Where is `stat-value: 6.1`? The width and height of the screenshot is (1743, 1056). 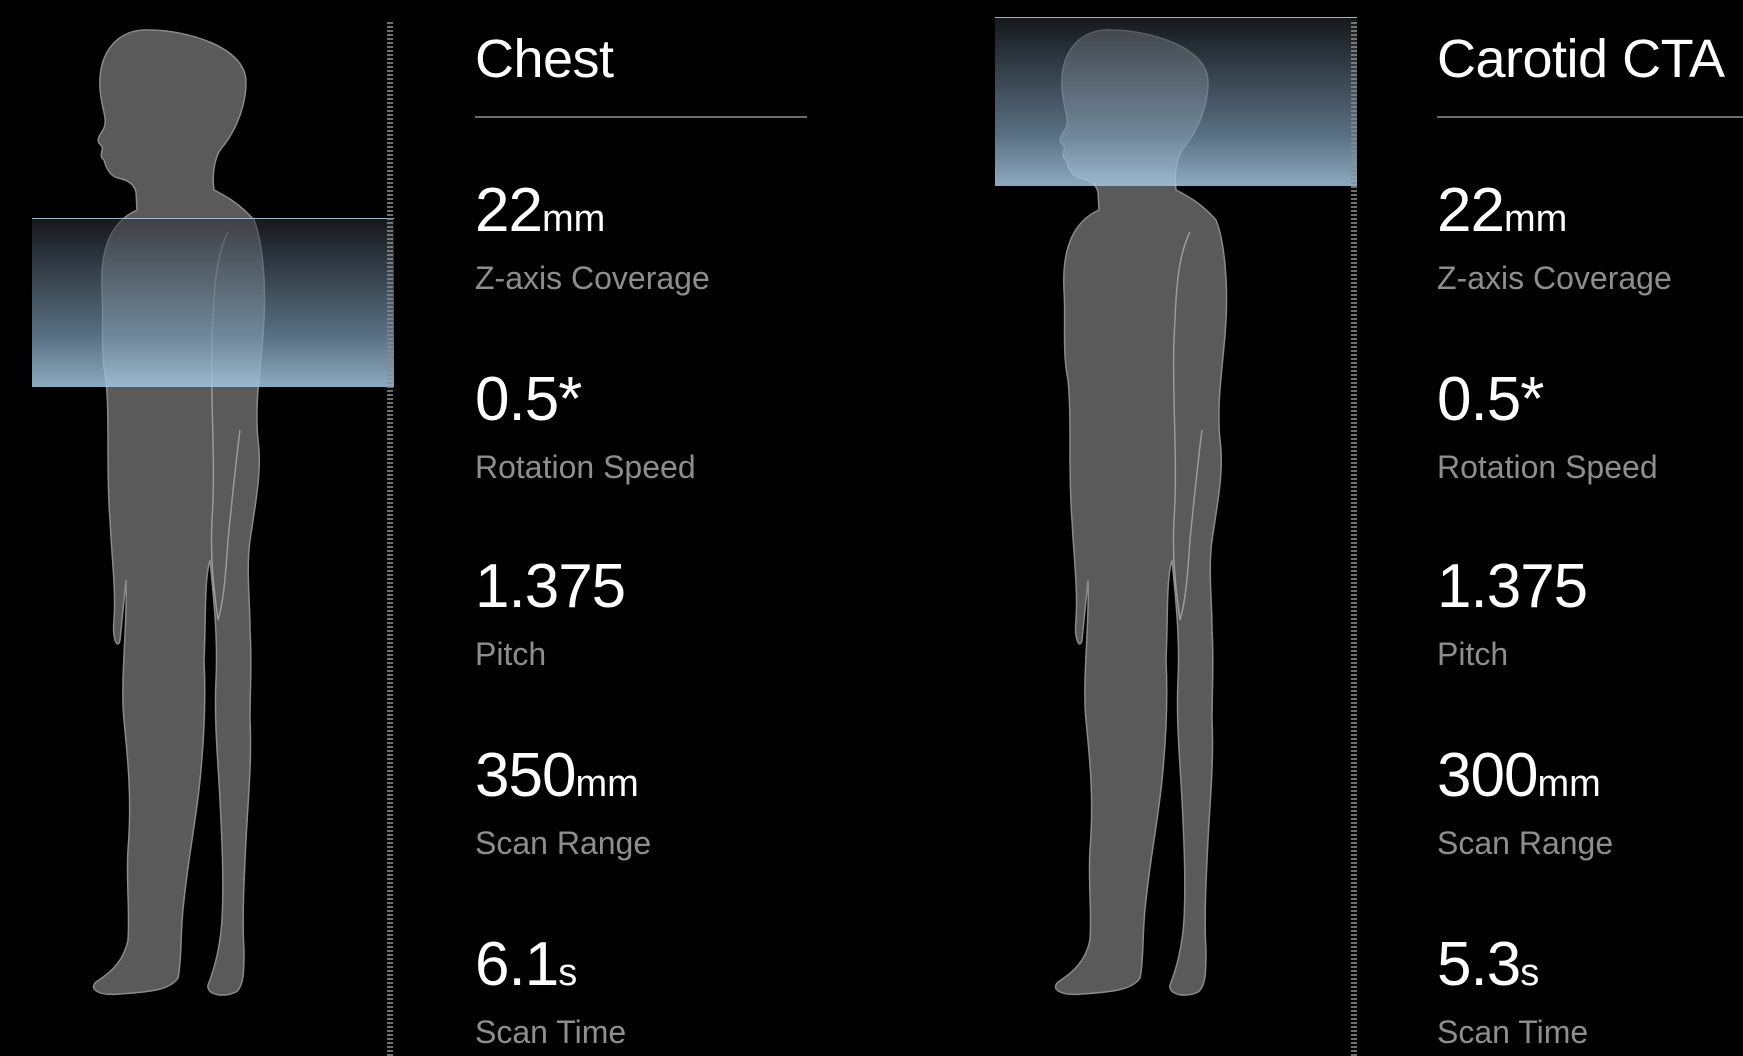 stat-value: 6.1 is located at coordinates (517, 964).